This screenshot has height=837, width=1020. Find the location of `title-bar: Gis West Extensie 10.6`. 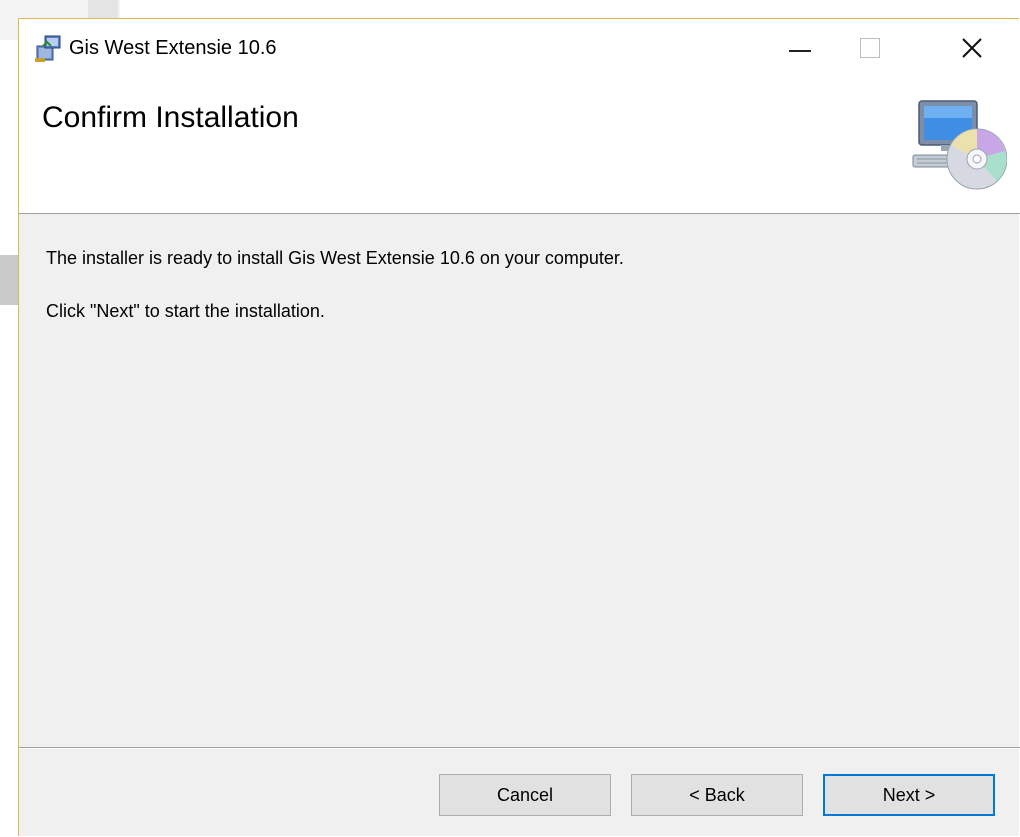

title-bar: Gis West Extensie 10.6 is located at coordinates (519, 48).